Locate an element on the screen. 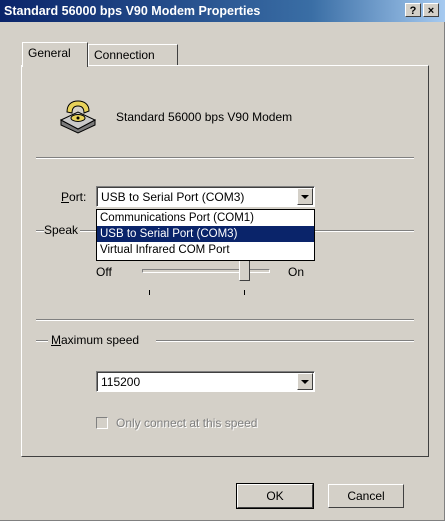 The width and height of the screenshot is (445, 521). slider-tick-current is located at coordinates (244, 292).